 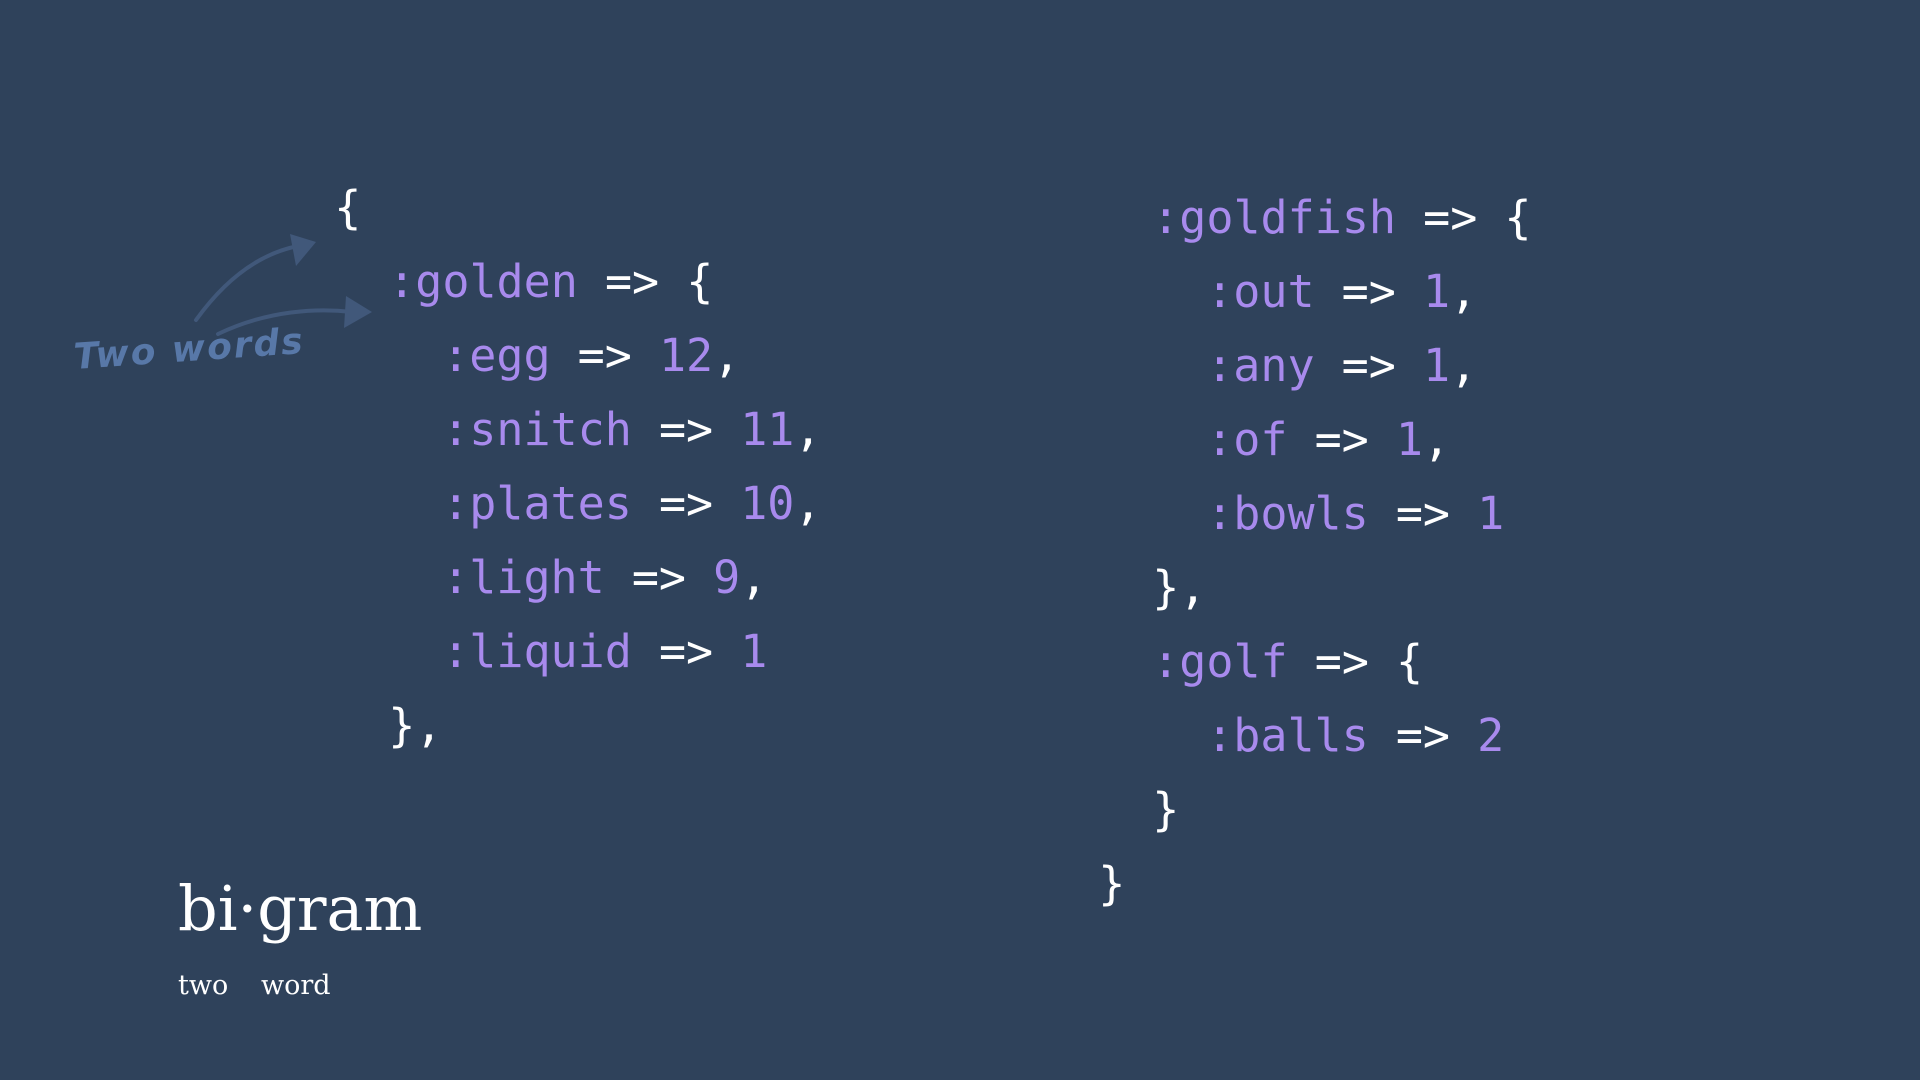 I want to click on definition-part-two: two, so click(x=203, y=985).